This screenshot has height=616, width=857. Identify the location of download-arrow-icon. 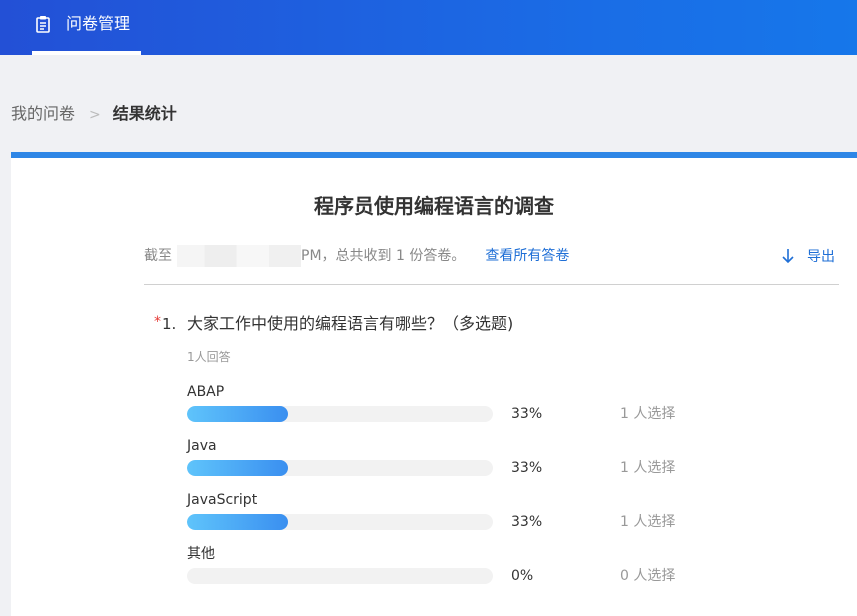
(788, 256).